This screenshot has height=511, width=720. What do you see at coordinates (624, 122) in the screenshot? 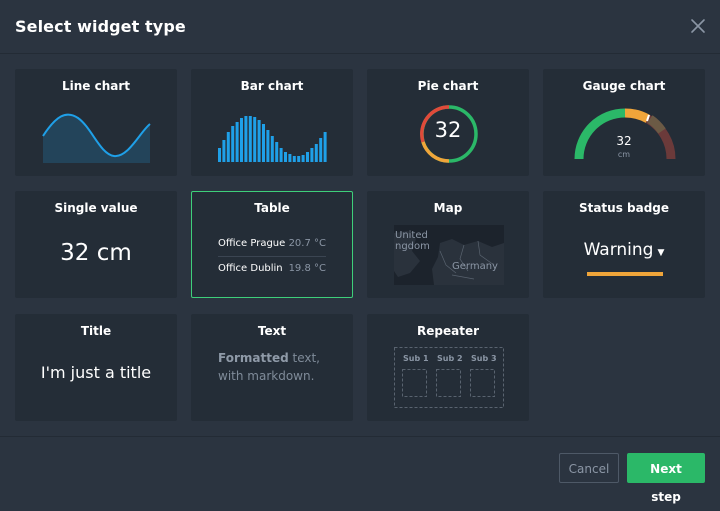
I see `widget-card-gauge-chart: Gauge chart 32 cm` at bounding box center [624, 122].